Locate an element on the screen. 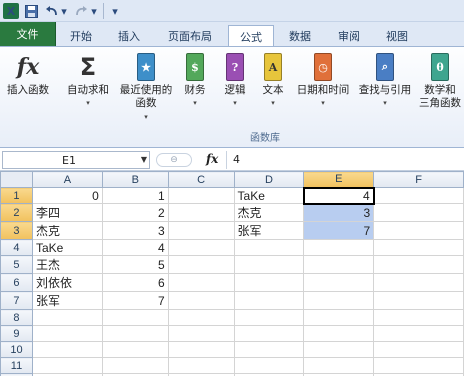  save-icon is located at coordinates (31, 11).